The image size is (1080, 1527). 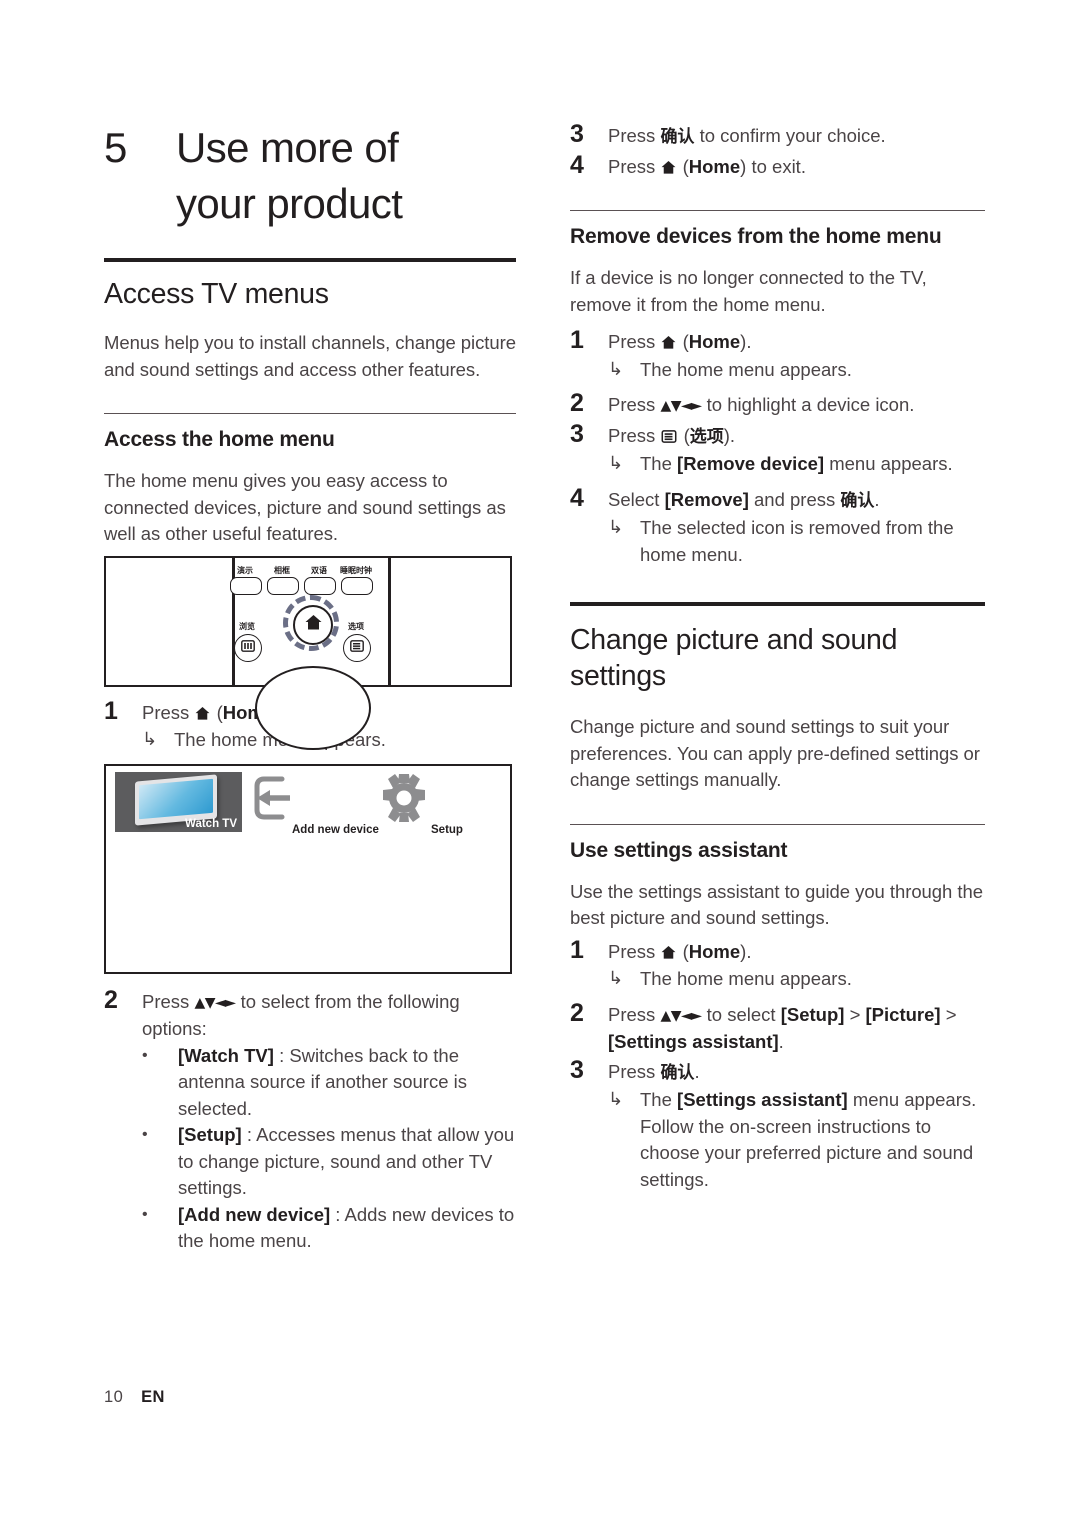 I want to click on page-number: 10, so click(x=114, y=1397).